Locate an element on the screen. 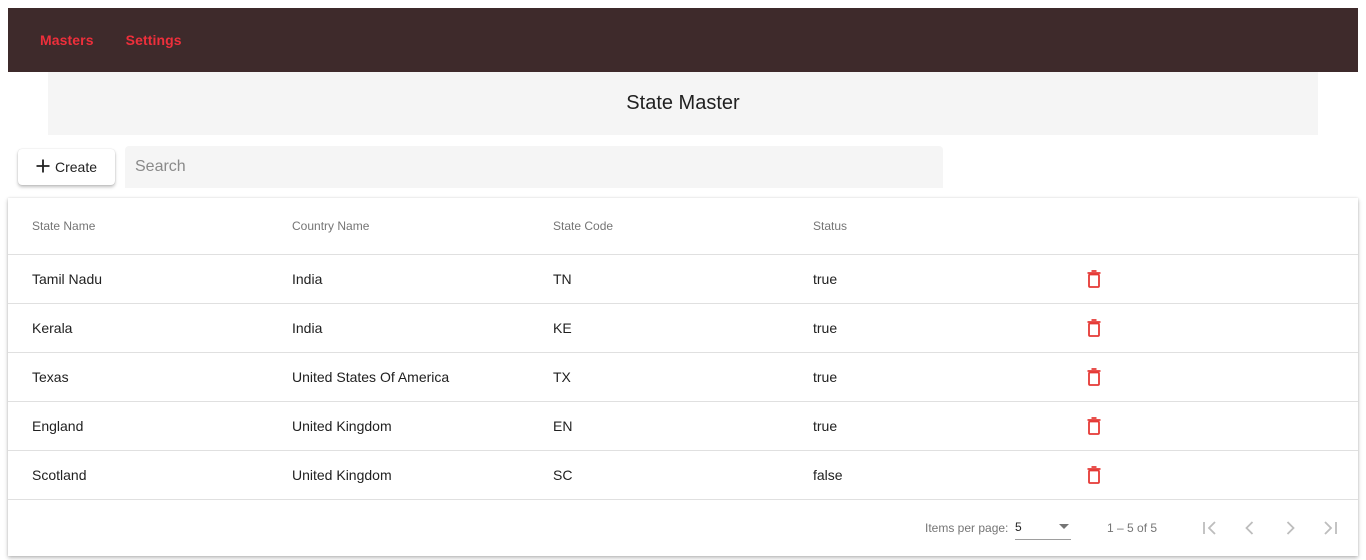 The image size is (1366, 560). plus-icon is located at coordinates (43, 166).